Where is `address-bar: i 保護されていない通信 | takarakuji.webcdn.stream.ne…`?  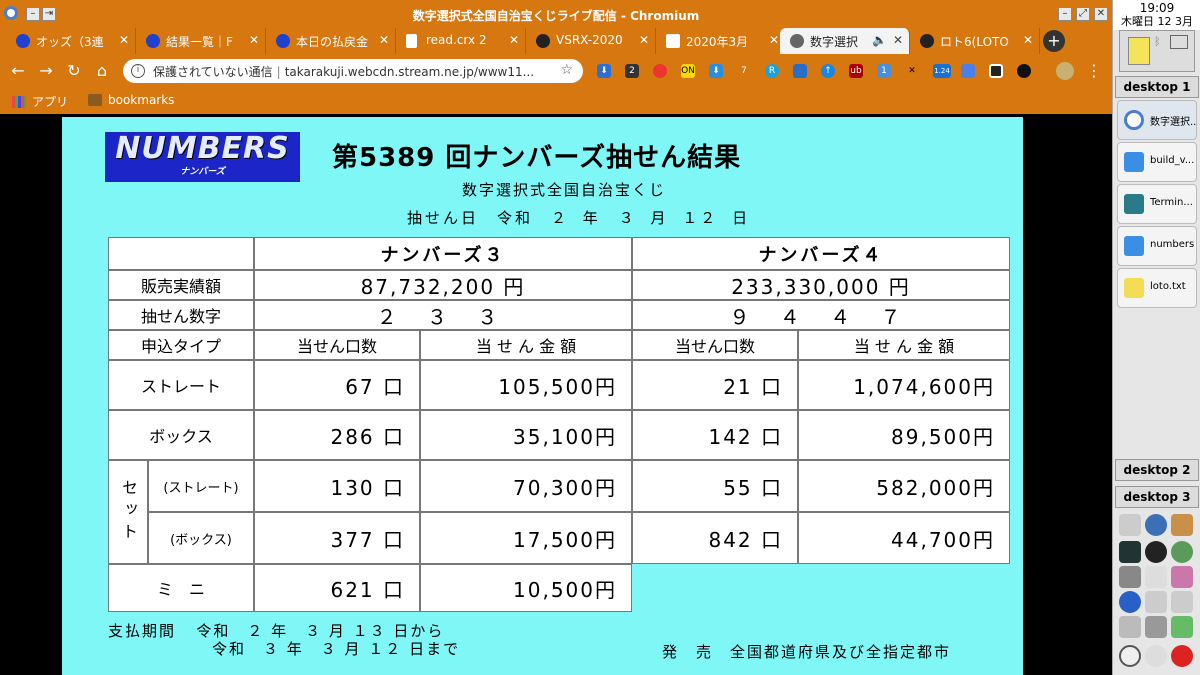
address-bar: i 保護されていない通信 | takarakuji.webcdn.stream.ne… is located at coordinates (353, 71).